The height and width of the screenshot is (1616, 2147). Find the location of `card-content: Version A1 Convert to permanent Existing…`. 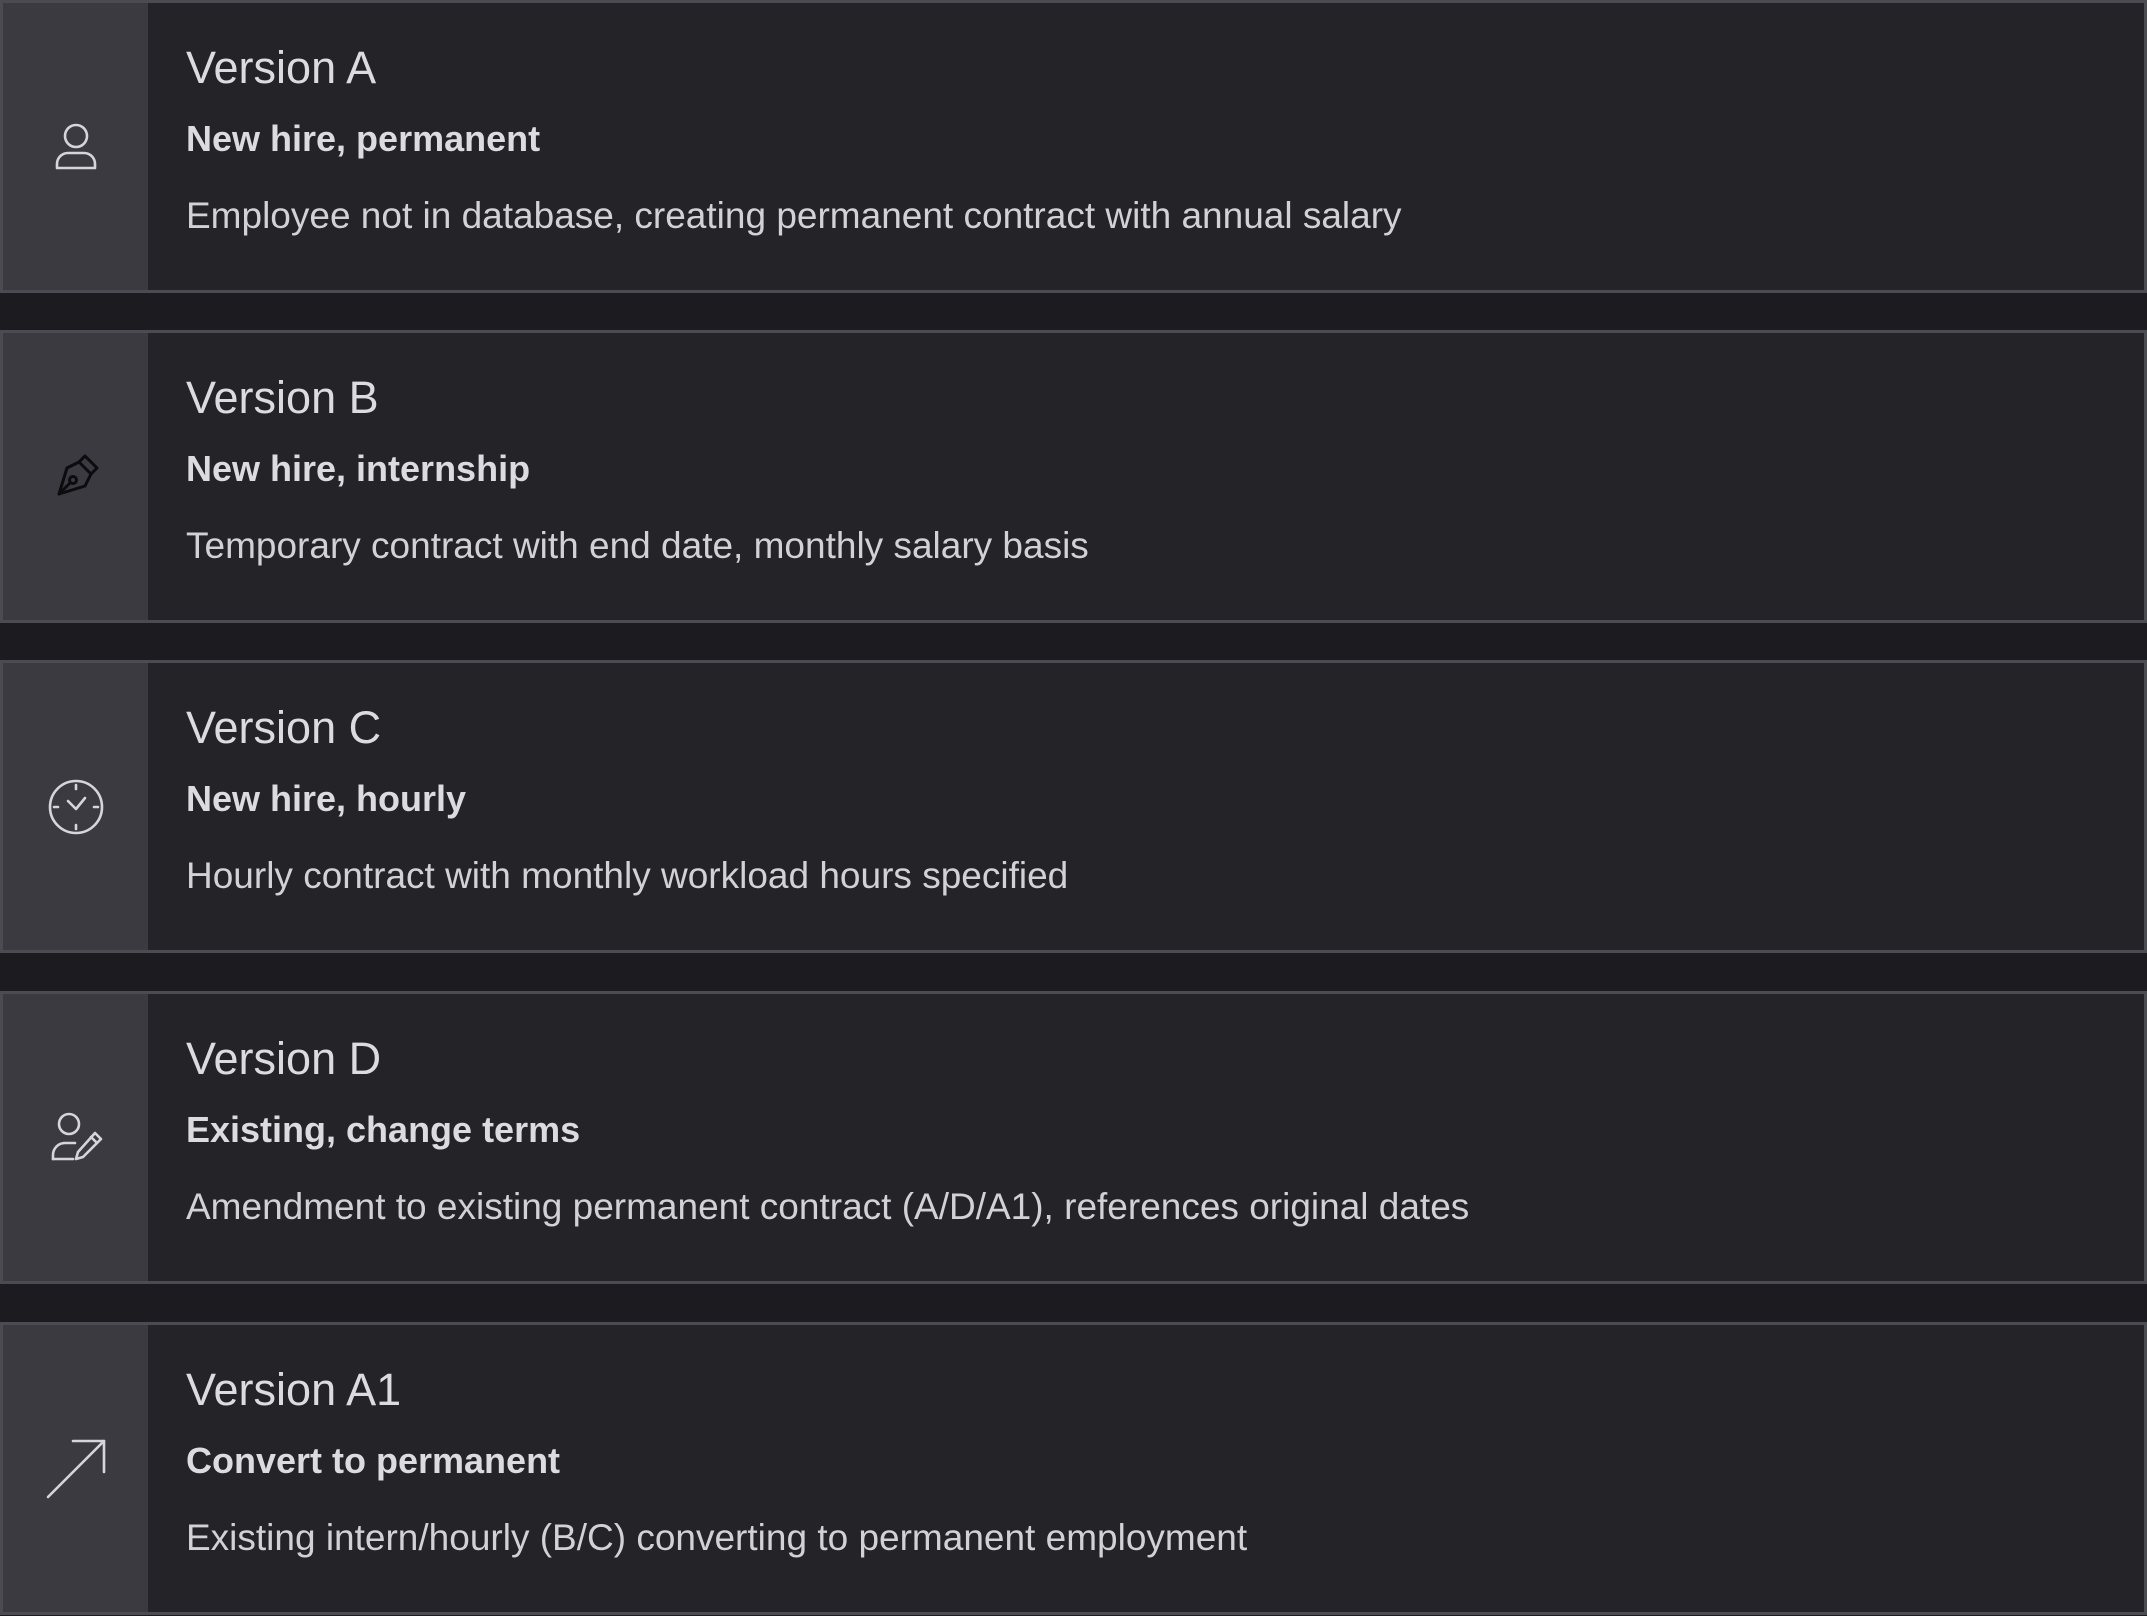

card-content: Version A1 Convert to permanent Existing… is located at coordinates (697, 1468).